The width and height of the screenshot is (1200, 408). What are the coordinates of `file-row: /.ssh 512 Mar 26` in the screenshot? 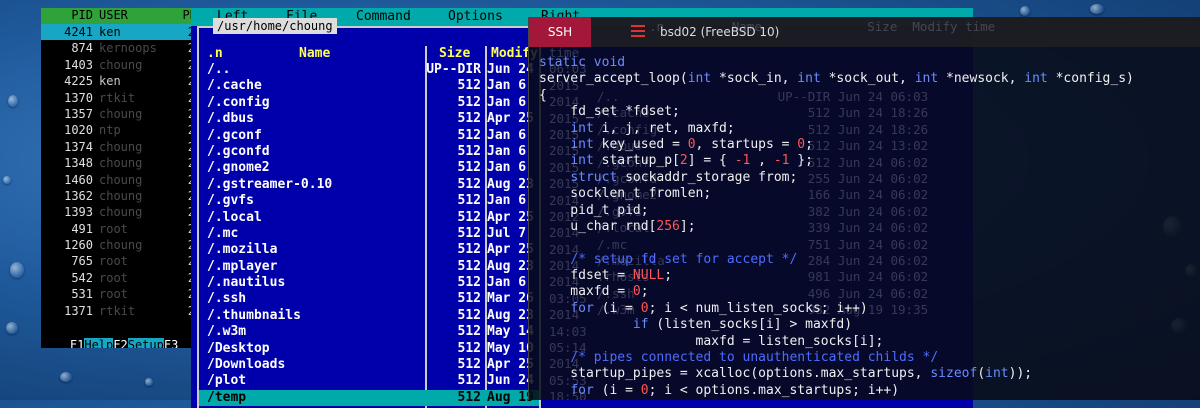 It's located at (369, 299).